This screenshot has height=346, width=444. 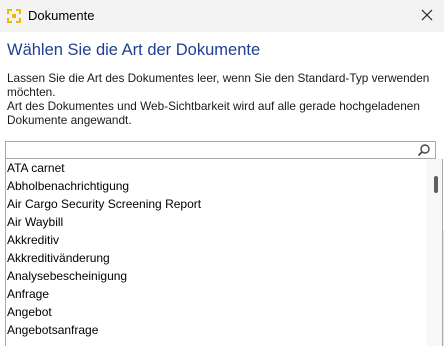 What do you see at coordinates (434, 252) in the screenshot?
I see `list-scrollbar` at bounding box center [434, 252].